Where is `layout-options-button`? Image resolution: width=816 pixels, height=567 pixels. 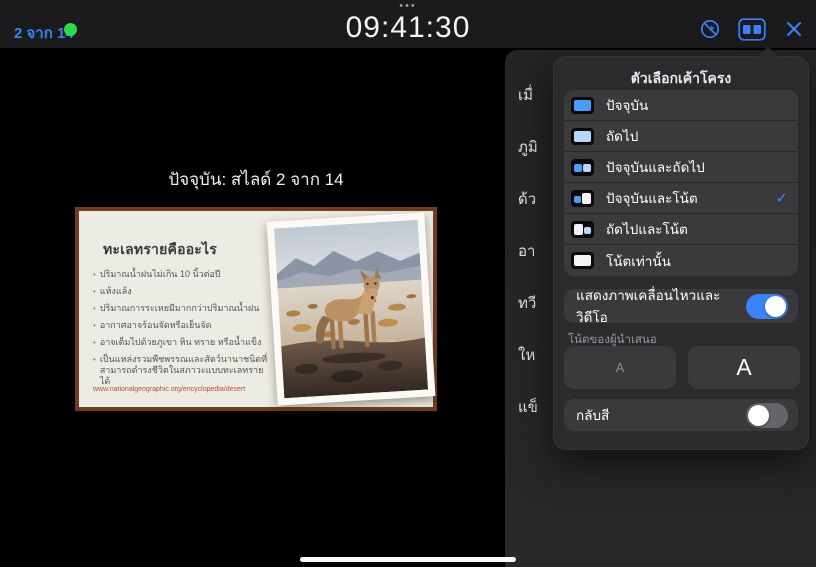
layout-options-button is located at coordinates (752, 29).